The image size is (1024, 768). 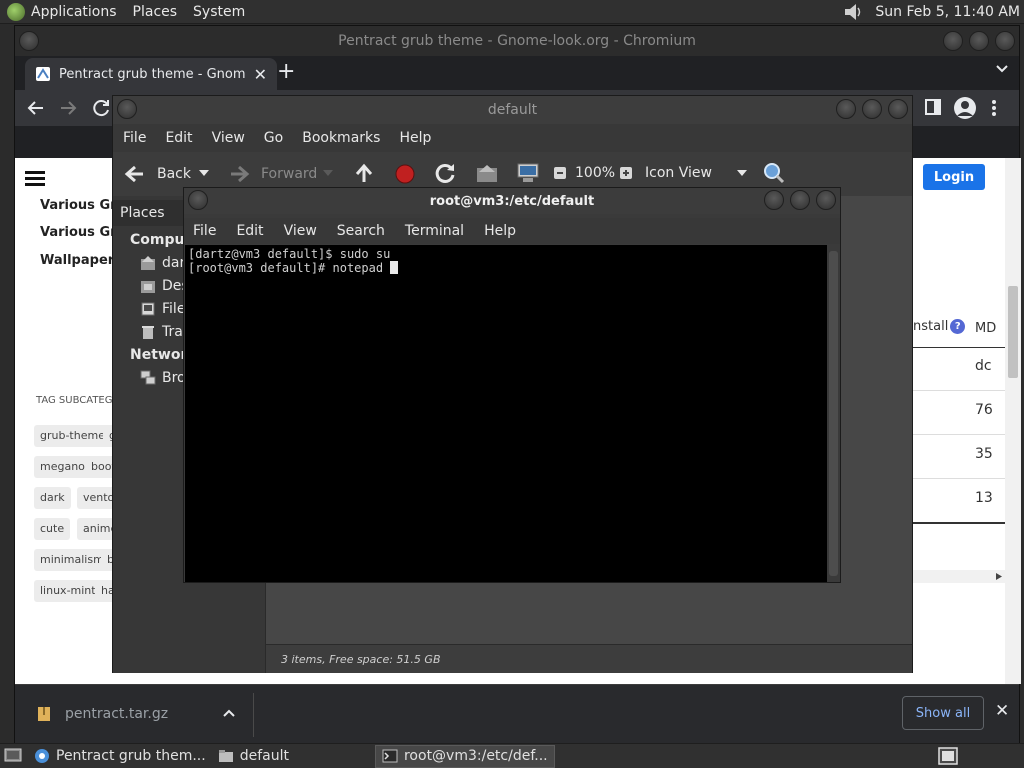 I want to click on tab-search-chevron-icon, so click(x=1002, y=71).